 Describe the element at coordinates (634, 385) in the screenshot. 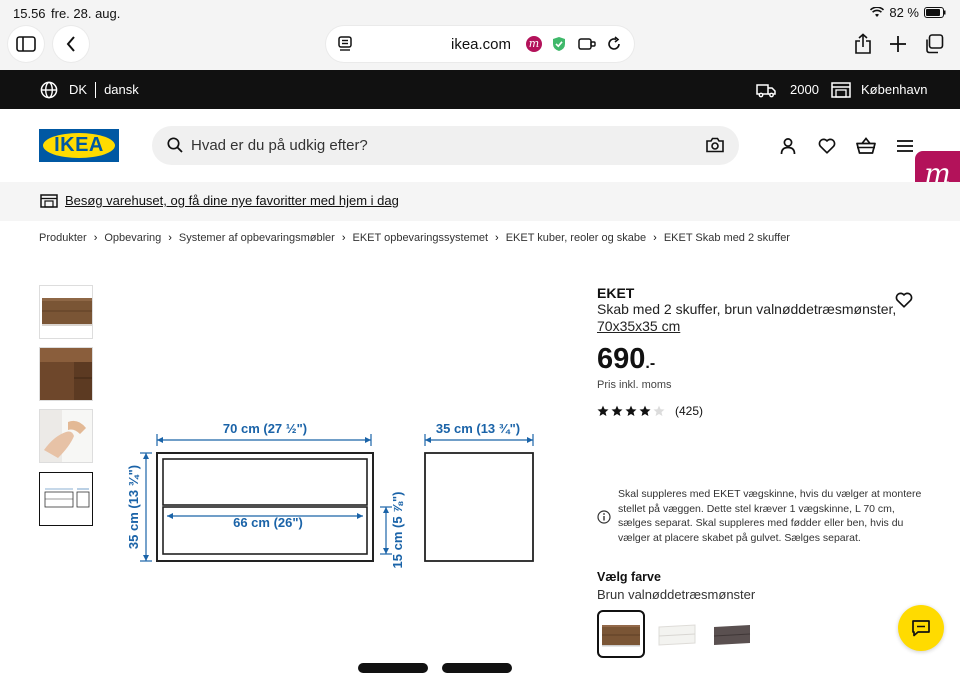

I see `price-vat-note: Pris inkl. moms` at that location.